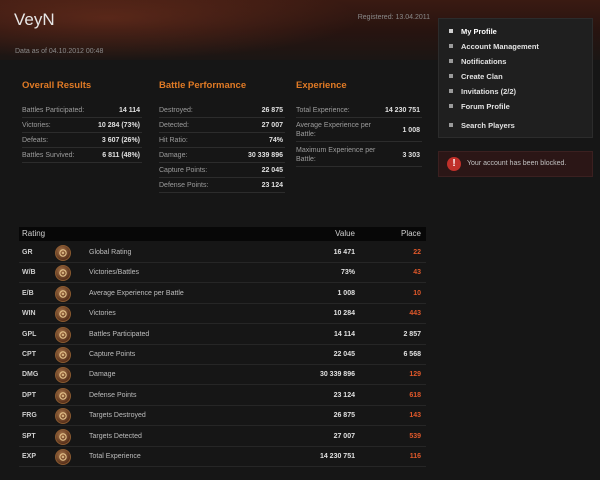 Image resolution: width=600 pixels, height=480 pixels. I want to click on stat-label: Victories:, so click(36, 125).